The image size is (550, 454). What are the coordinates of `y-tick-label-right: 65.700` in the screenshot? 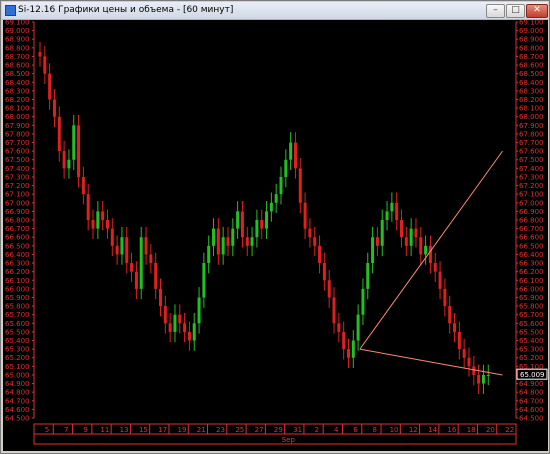 It's located at (531, 315).